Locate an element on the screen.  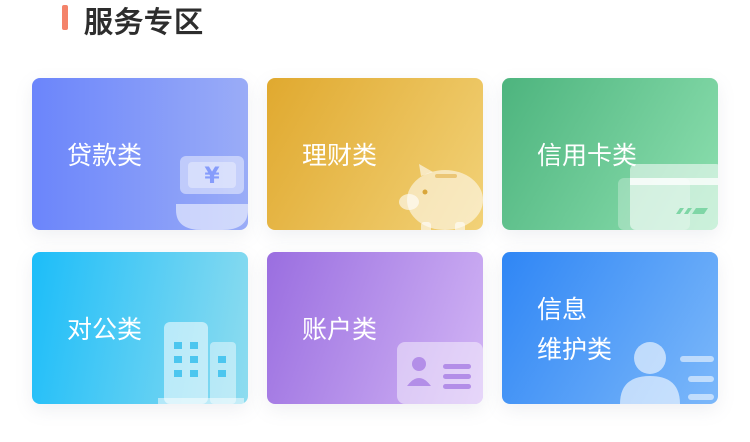
service-label-info-line1: 信息 is located at coordinates (562, 309).